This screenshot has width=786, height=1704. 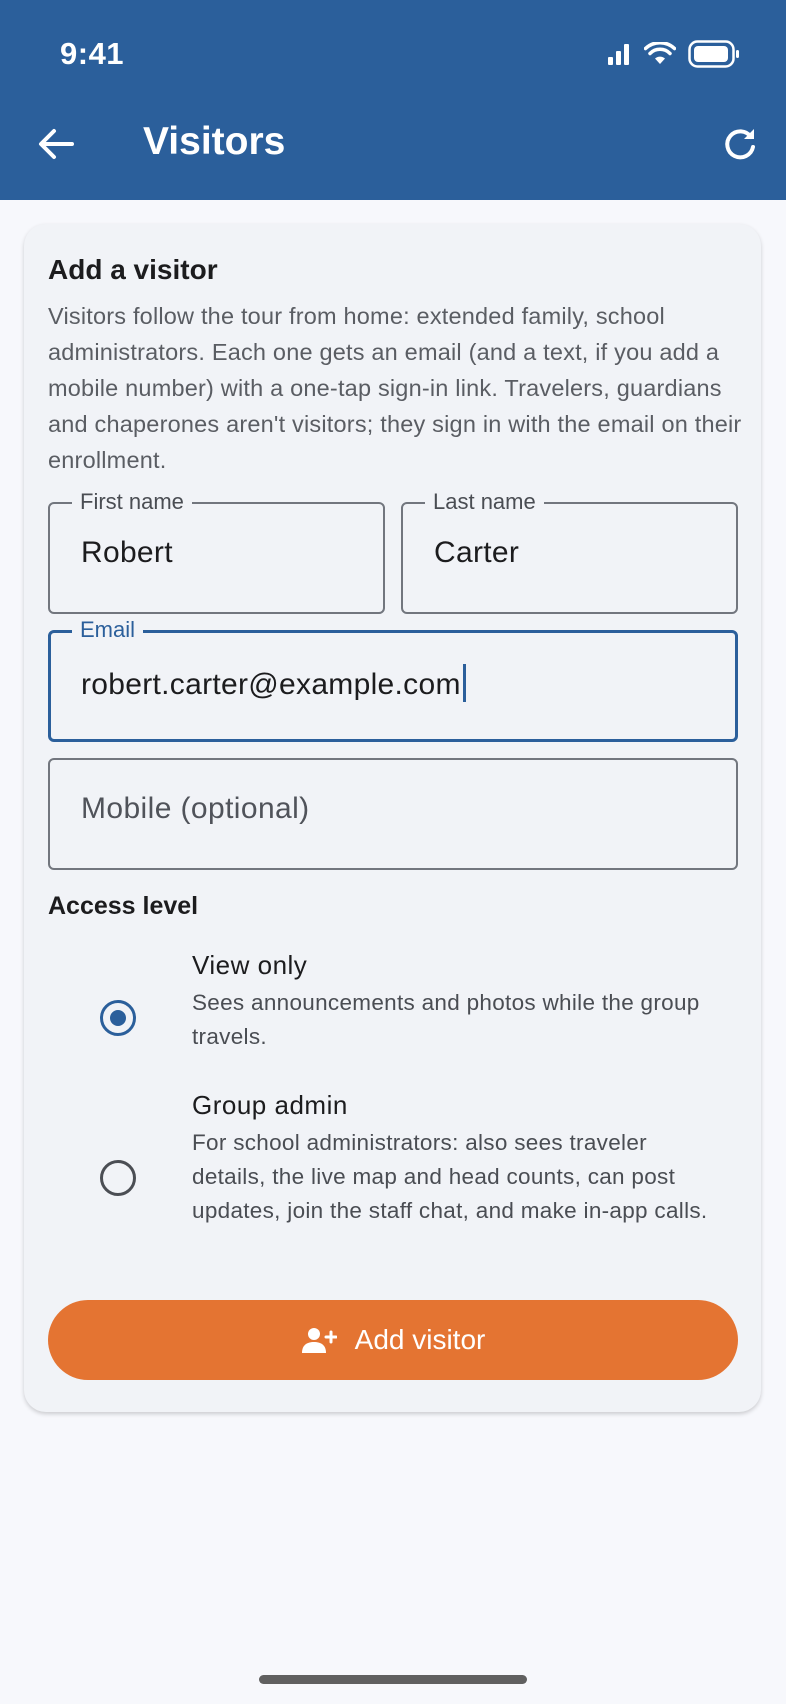 I want to click on first-name-label: First name, so click(x=132, y=502).